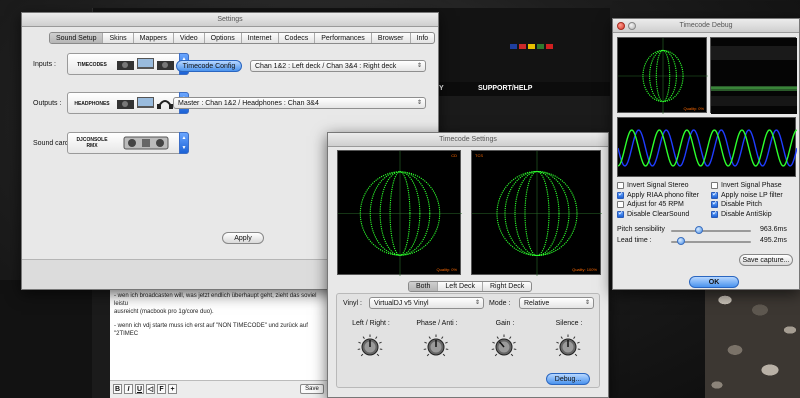  Describe the element at coordinates (371, 323) in the screenshot. I see `knob-label: Left / Right :` at that location.